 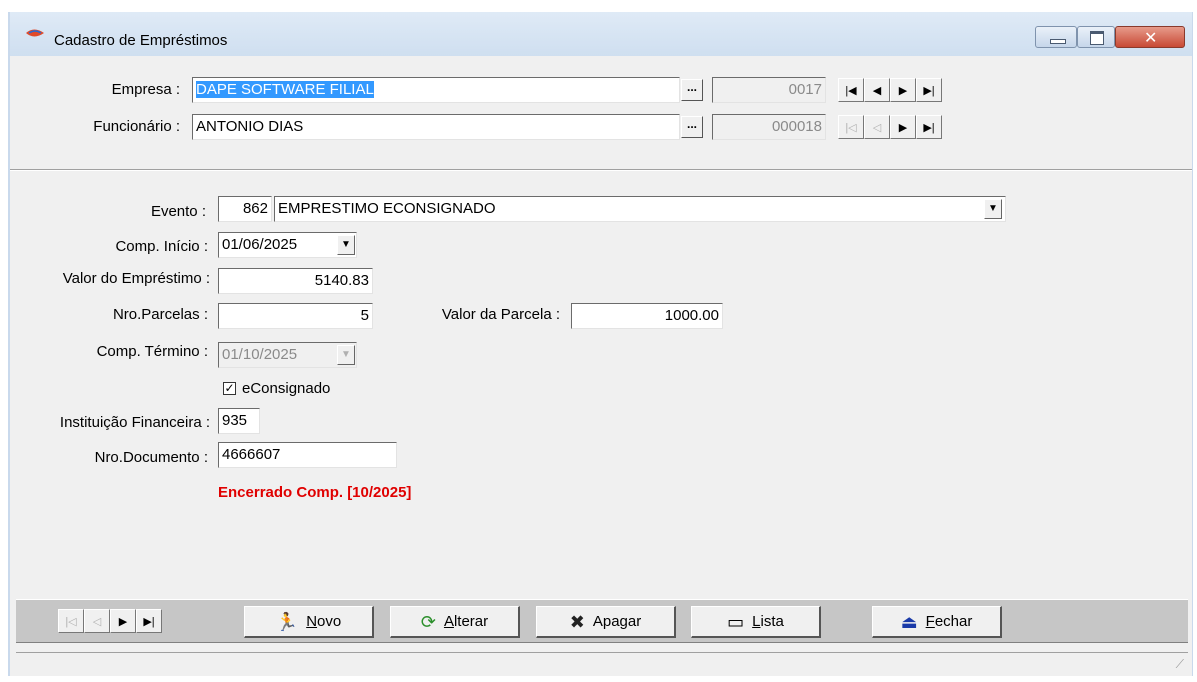 I want to click on app-icon, so click(x=35, y=33).